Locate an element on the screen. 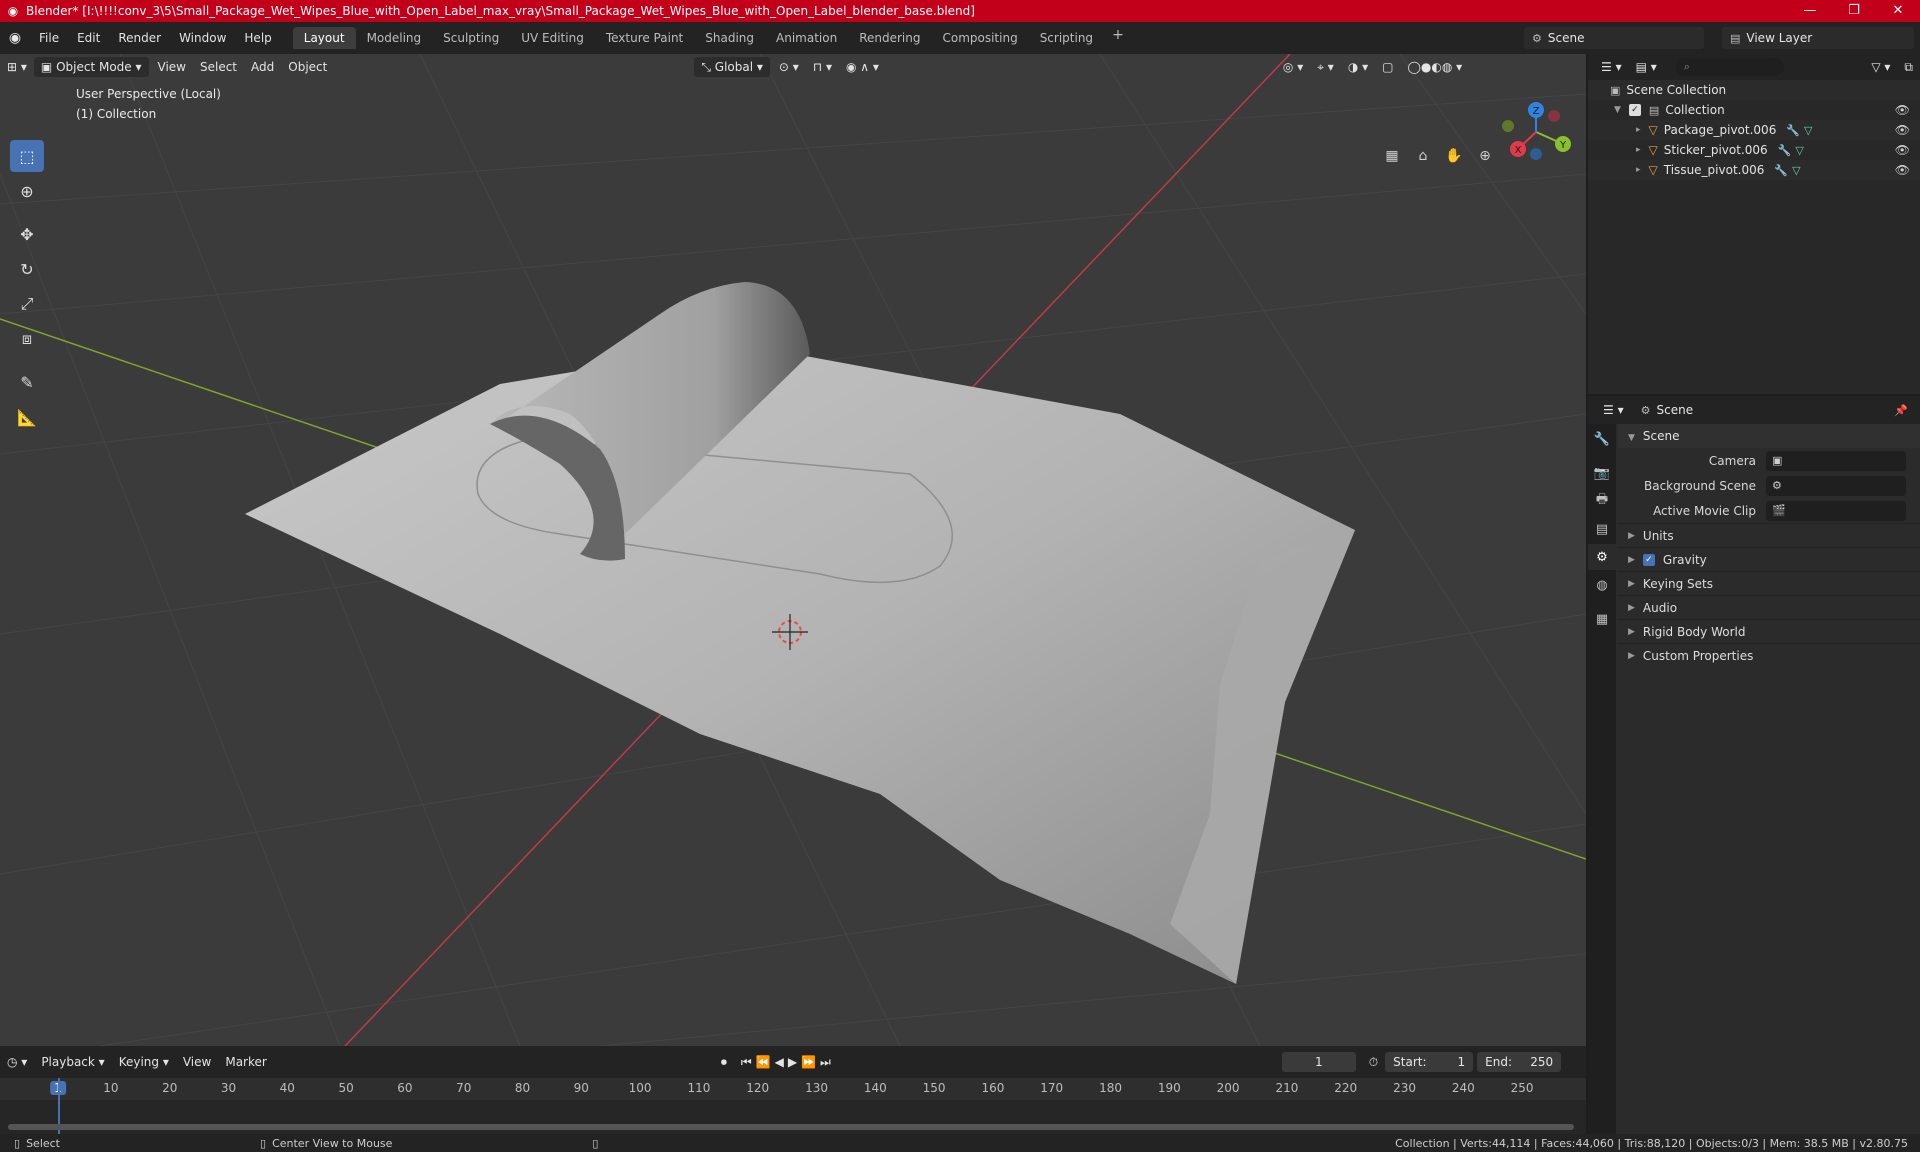  grid-view-icon: ▦ is located at coordinates (1392, 156).